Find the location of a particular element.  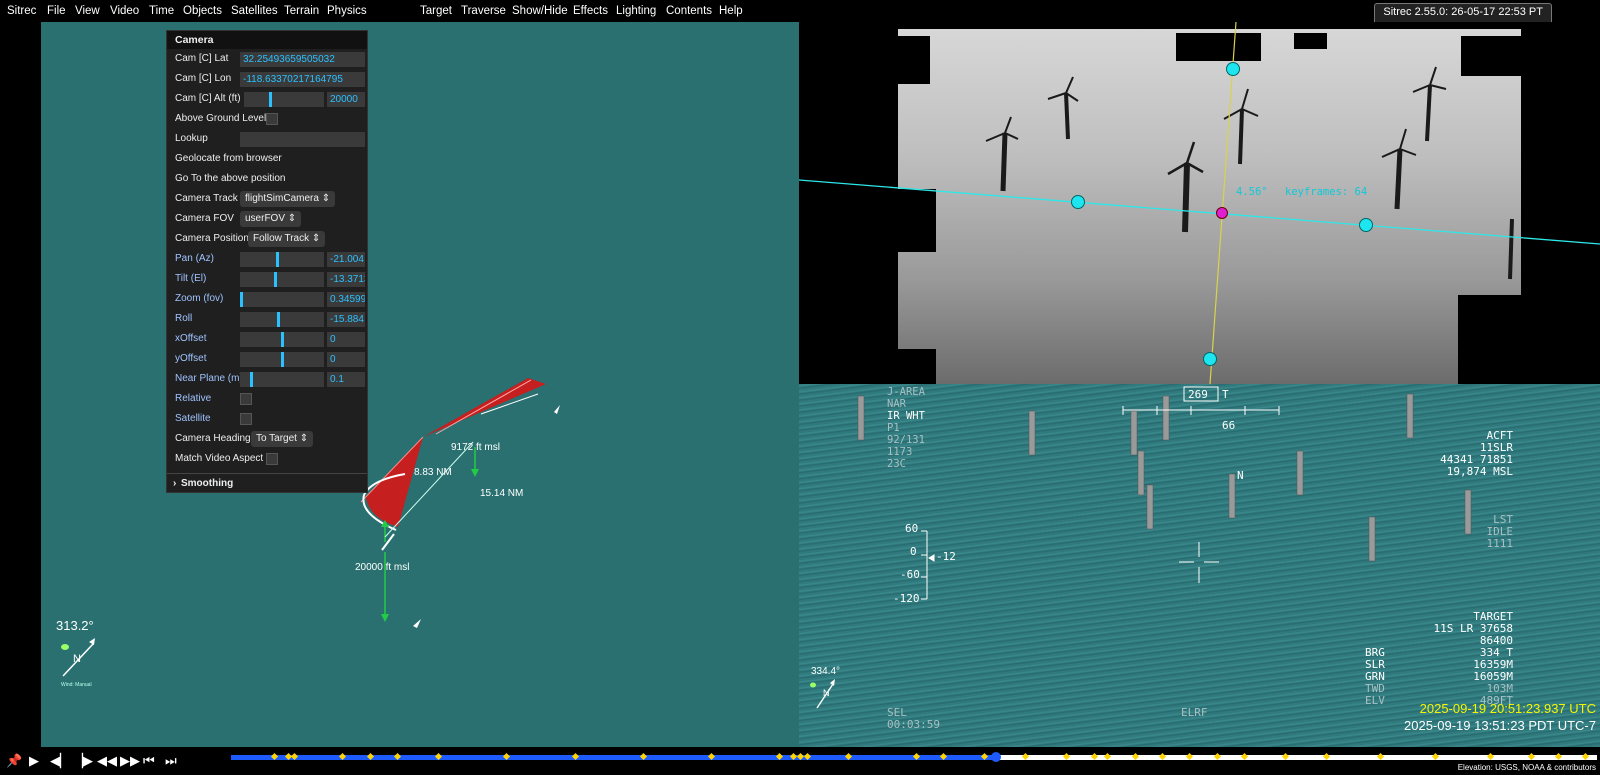

zoom-input: 0.34599 is located at coordinates (346, 299).